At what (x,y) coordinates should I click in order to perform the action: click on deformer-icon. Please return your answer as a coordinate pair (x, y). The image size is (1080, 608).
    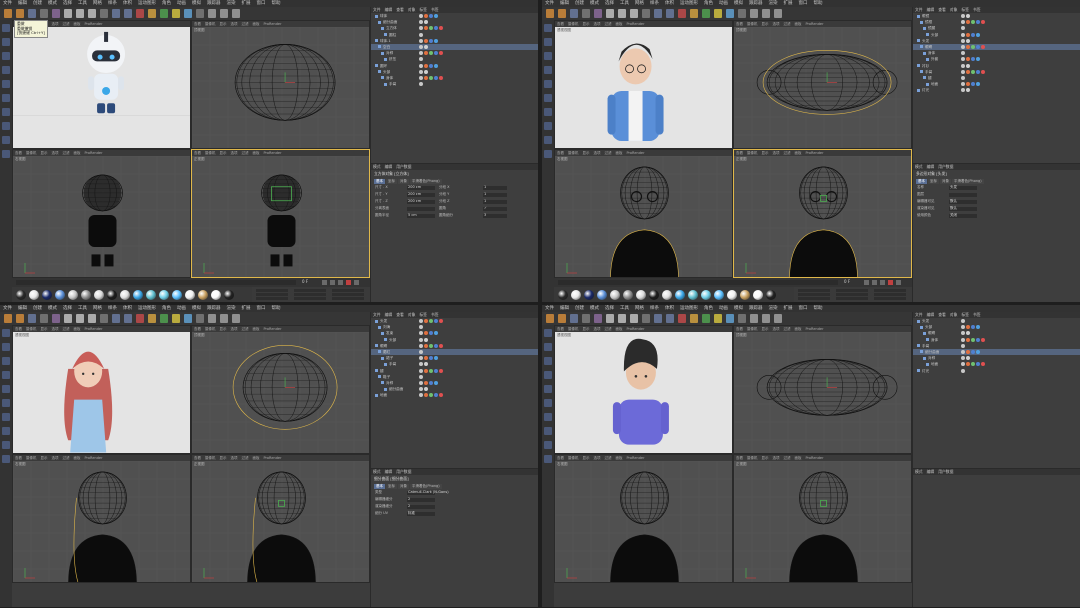
    Looking at the image, I should click on (754, 318).